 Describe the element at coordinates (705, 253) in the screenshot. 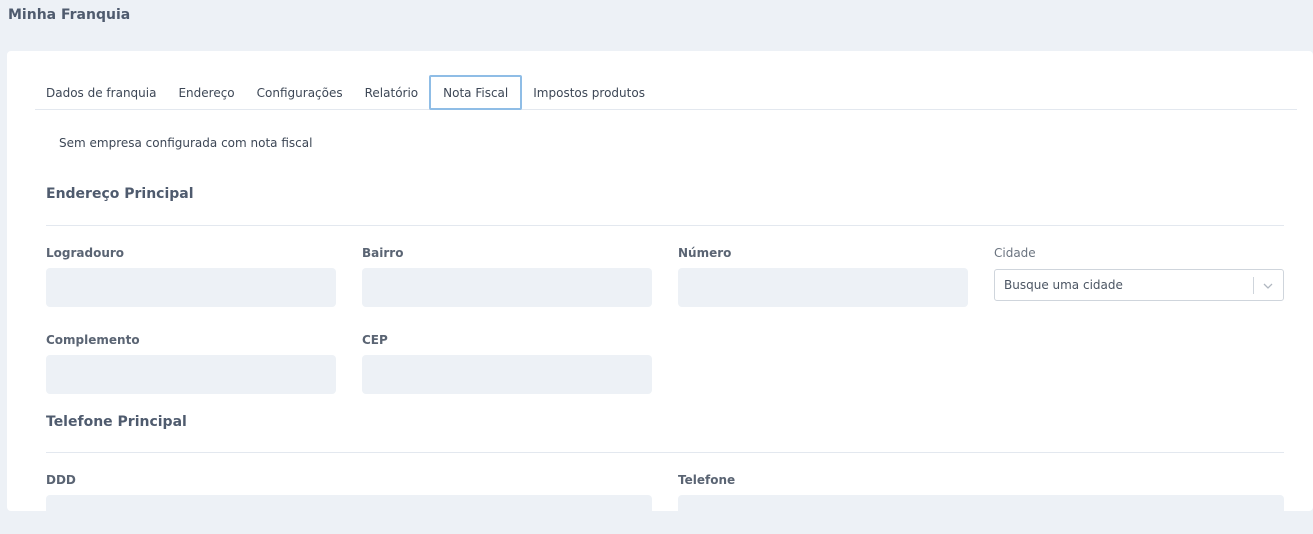

I see `numero-label: Número` at that location.